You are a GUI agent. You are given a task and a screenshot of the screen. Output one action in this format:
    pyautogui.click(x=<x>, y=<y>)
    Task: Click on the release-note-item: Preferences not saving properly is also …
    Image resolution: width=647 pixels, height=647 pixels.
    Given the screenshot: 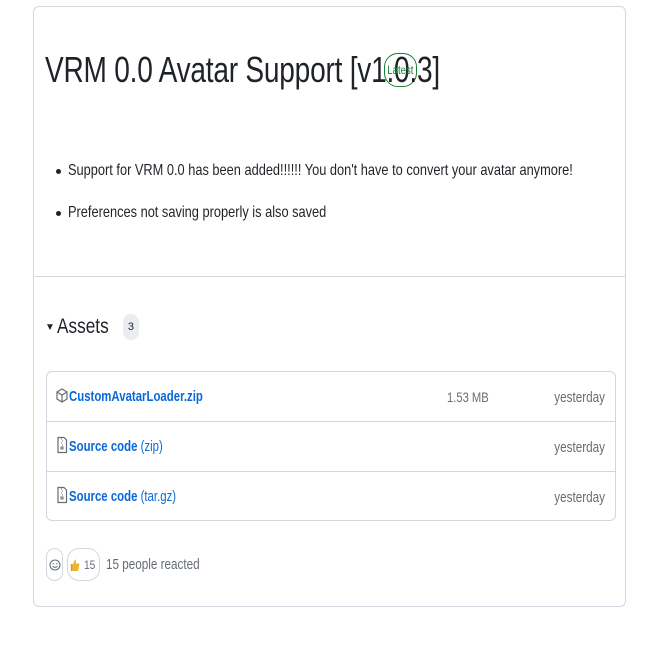 What is the action you would take?
    pyautogui.click(x=350, y=222)
    